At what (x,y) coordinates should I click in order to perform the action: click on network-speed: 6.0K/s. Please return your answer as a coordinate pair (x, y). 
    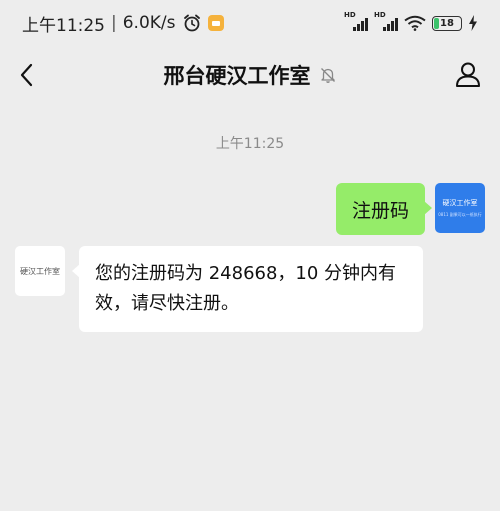
    Looking at the image, I should click on (149, 23).